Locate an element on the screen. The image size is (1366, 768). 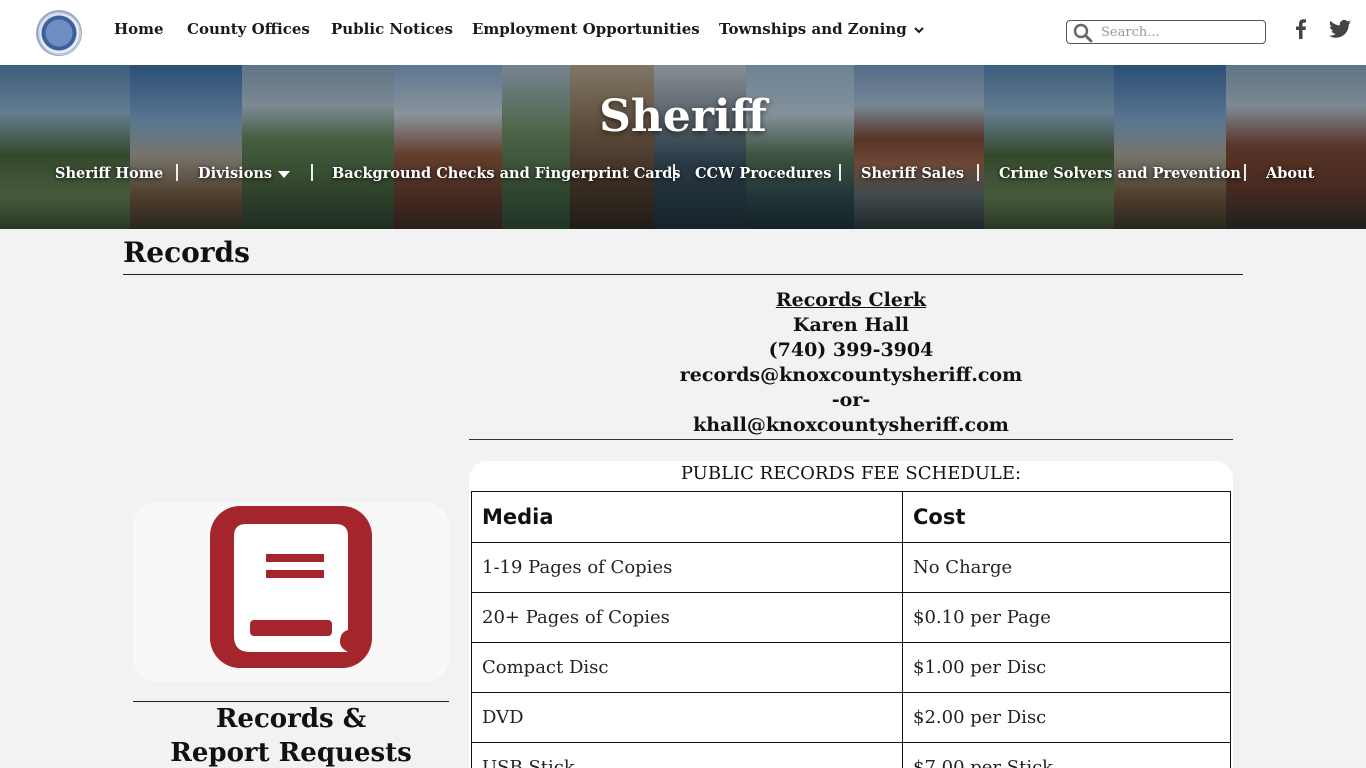
records-request-caption: Records & Report Requests is located at coordinates (291, 735).